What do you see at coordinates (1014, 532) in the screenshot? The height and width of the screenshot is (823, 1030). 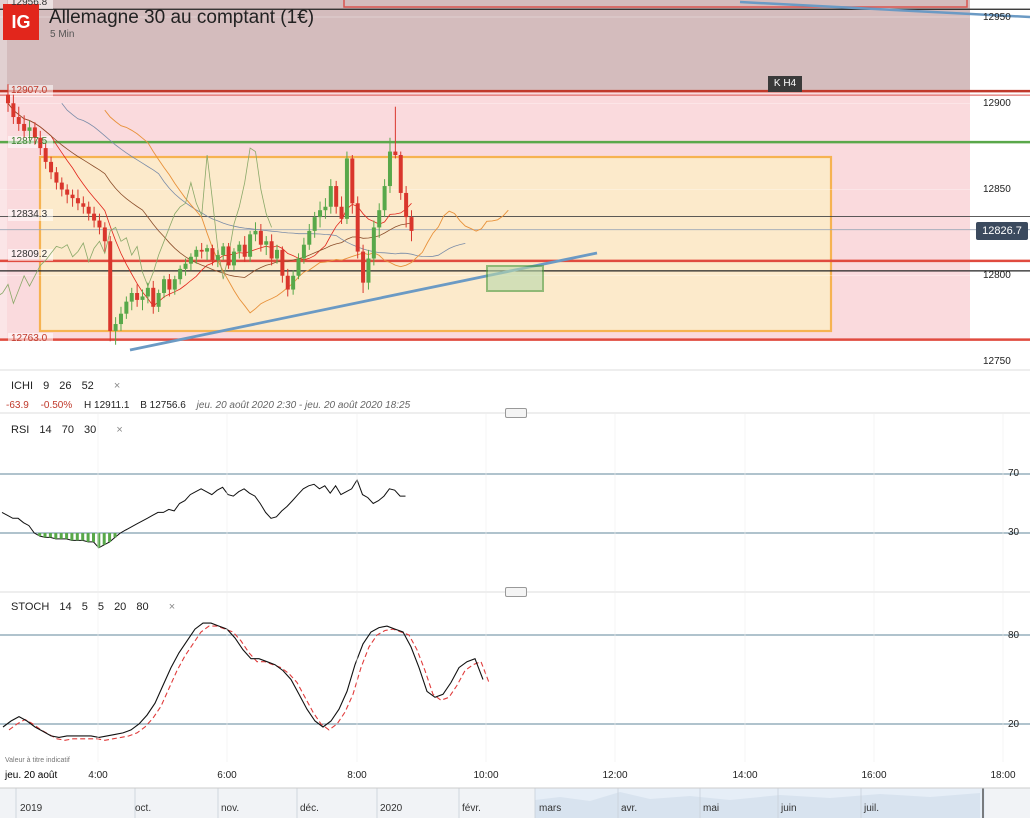 I see `rsi-level-label: 30` at bounding box center [1014, 532].